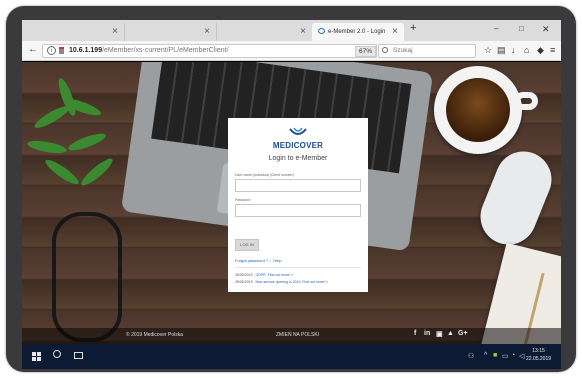 The width and height of the screenshot is (582, 378). What do you see at coordinates (298, 145) in the screenshot?
I see `brand-name: MEDICOVER` at bounding box center [298, 145].